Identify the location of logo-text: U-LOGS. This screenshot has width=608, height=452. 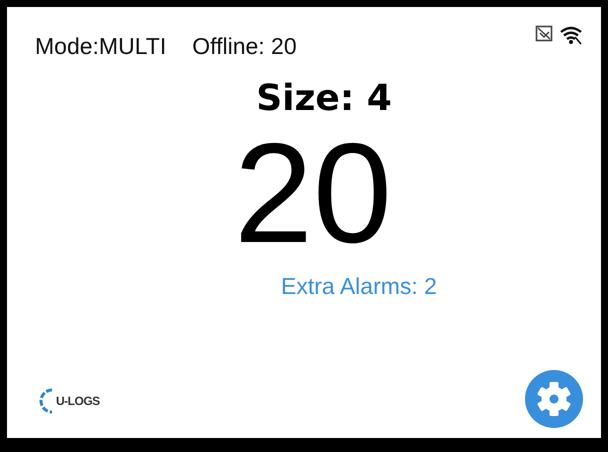
(78, 401).